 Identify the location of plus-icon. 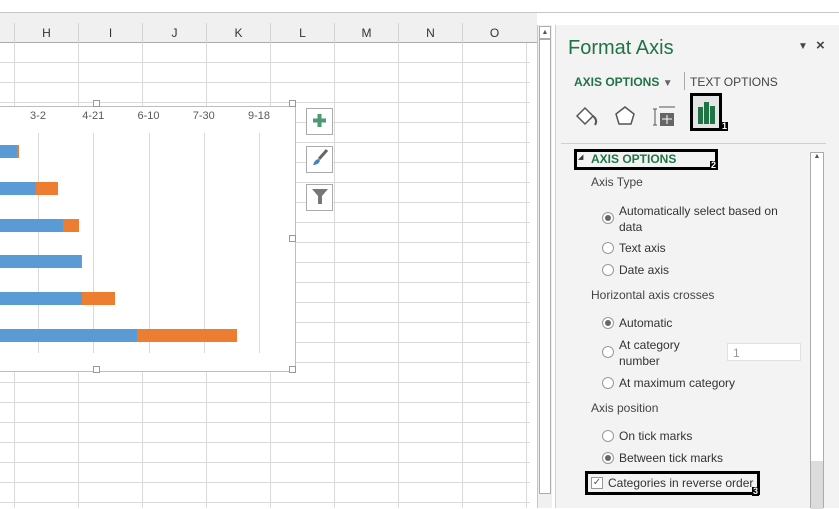
(319, 122).